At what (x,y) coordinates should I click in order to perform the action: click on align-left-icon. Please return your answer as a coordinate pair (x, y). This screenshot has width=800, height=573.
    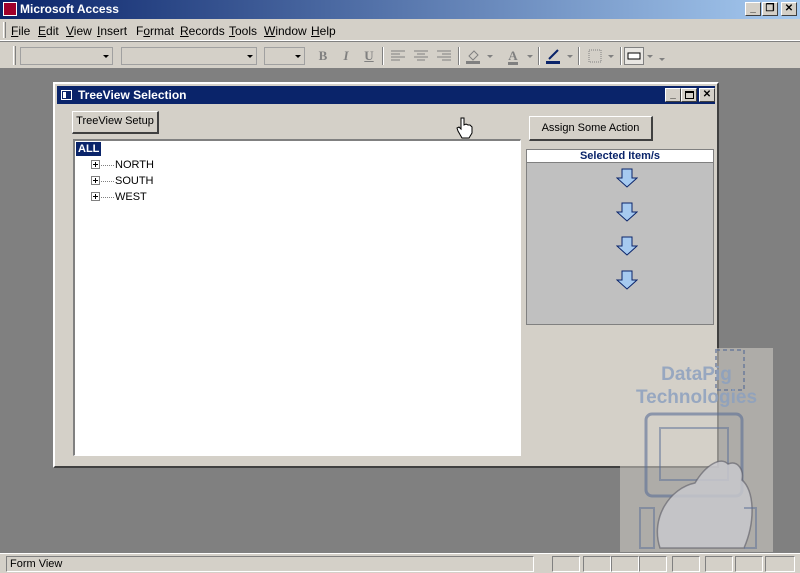
    Looking at the image, I should click on (398, 55).